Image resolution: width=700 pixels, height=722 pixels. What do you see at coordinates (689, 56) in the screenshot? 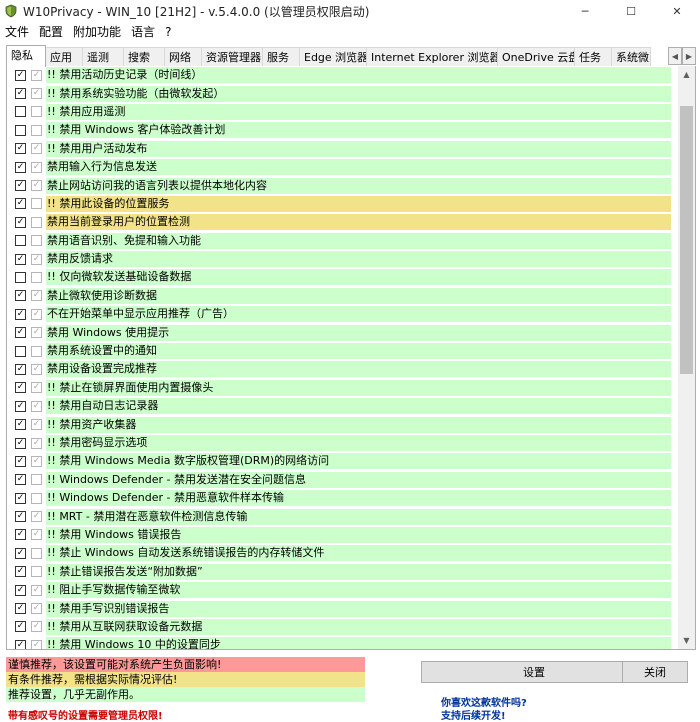
I see `tab-scroll-right-icon: ▶` at bounding box center [689, 56].